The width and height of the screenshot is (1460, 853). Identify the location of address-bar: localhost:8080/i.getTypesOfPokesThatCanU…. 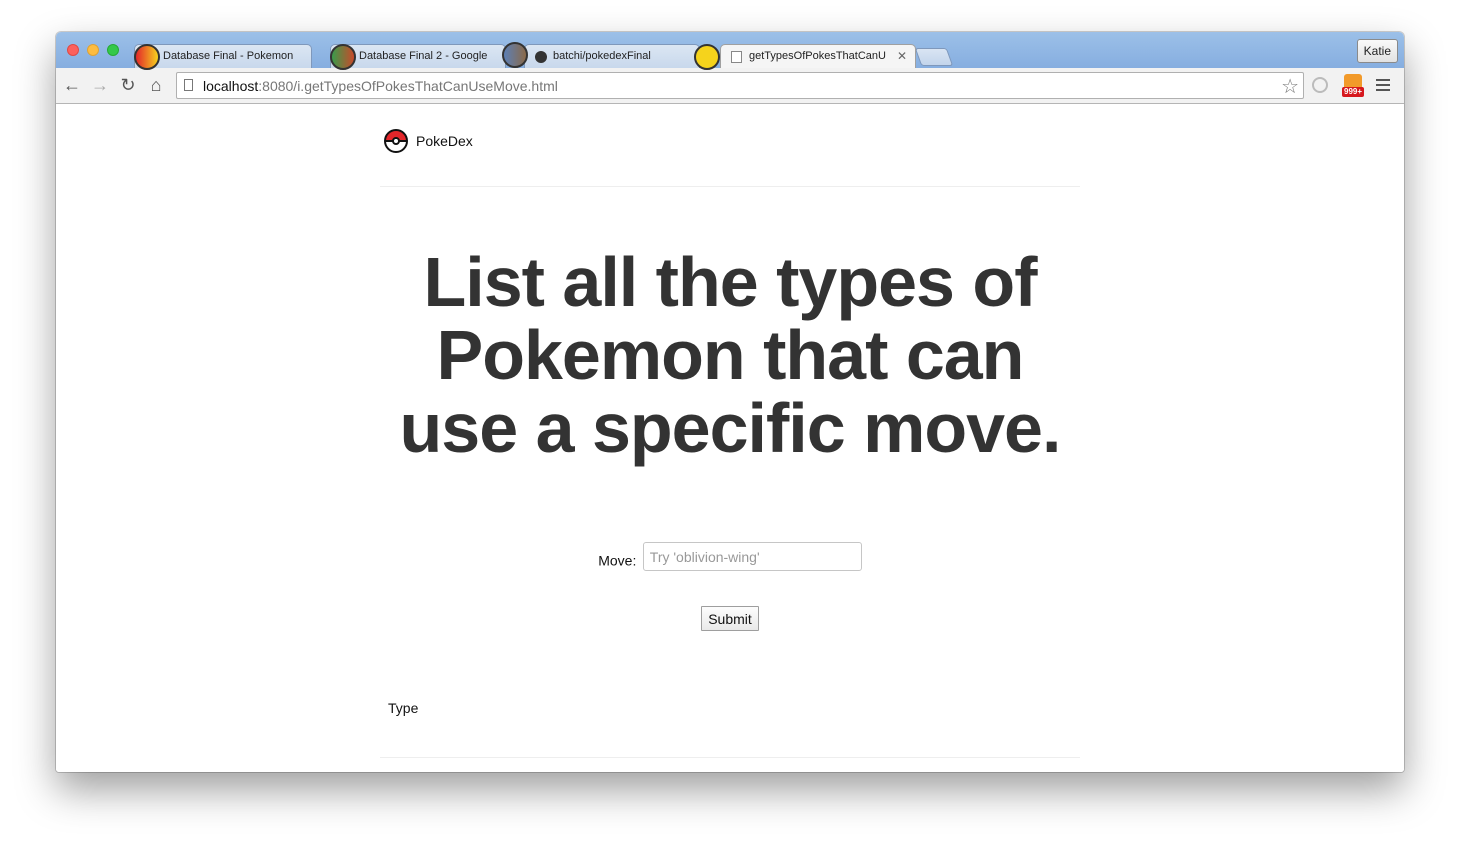
(740, 85).